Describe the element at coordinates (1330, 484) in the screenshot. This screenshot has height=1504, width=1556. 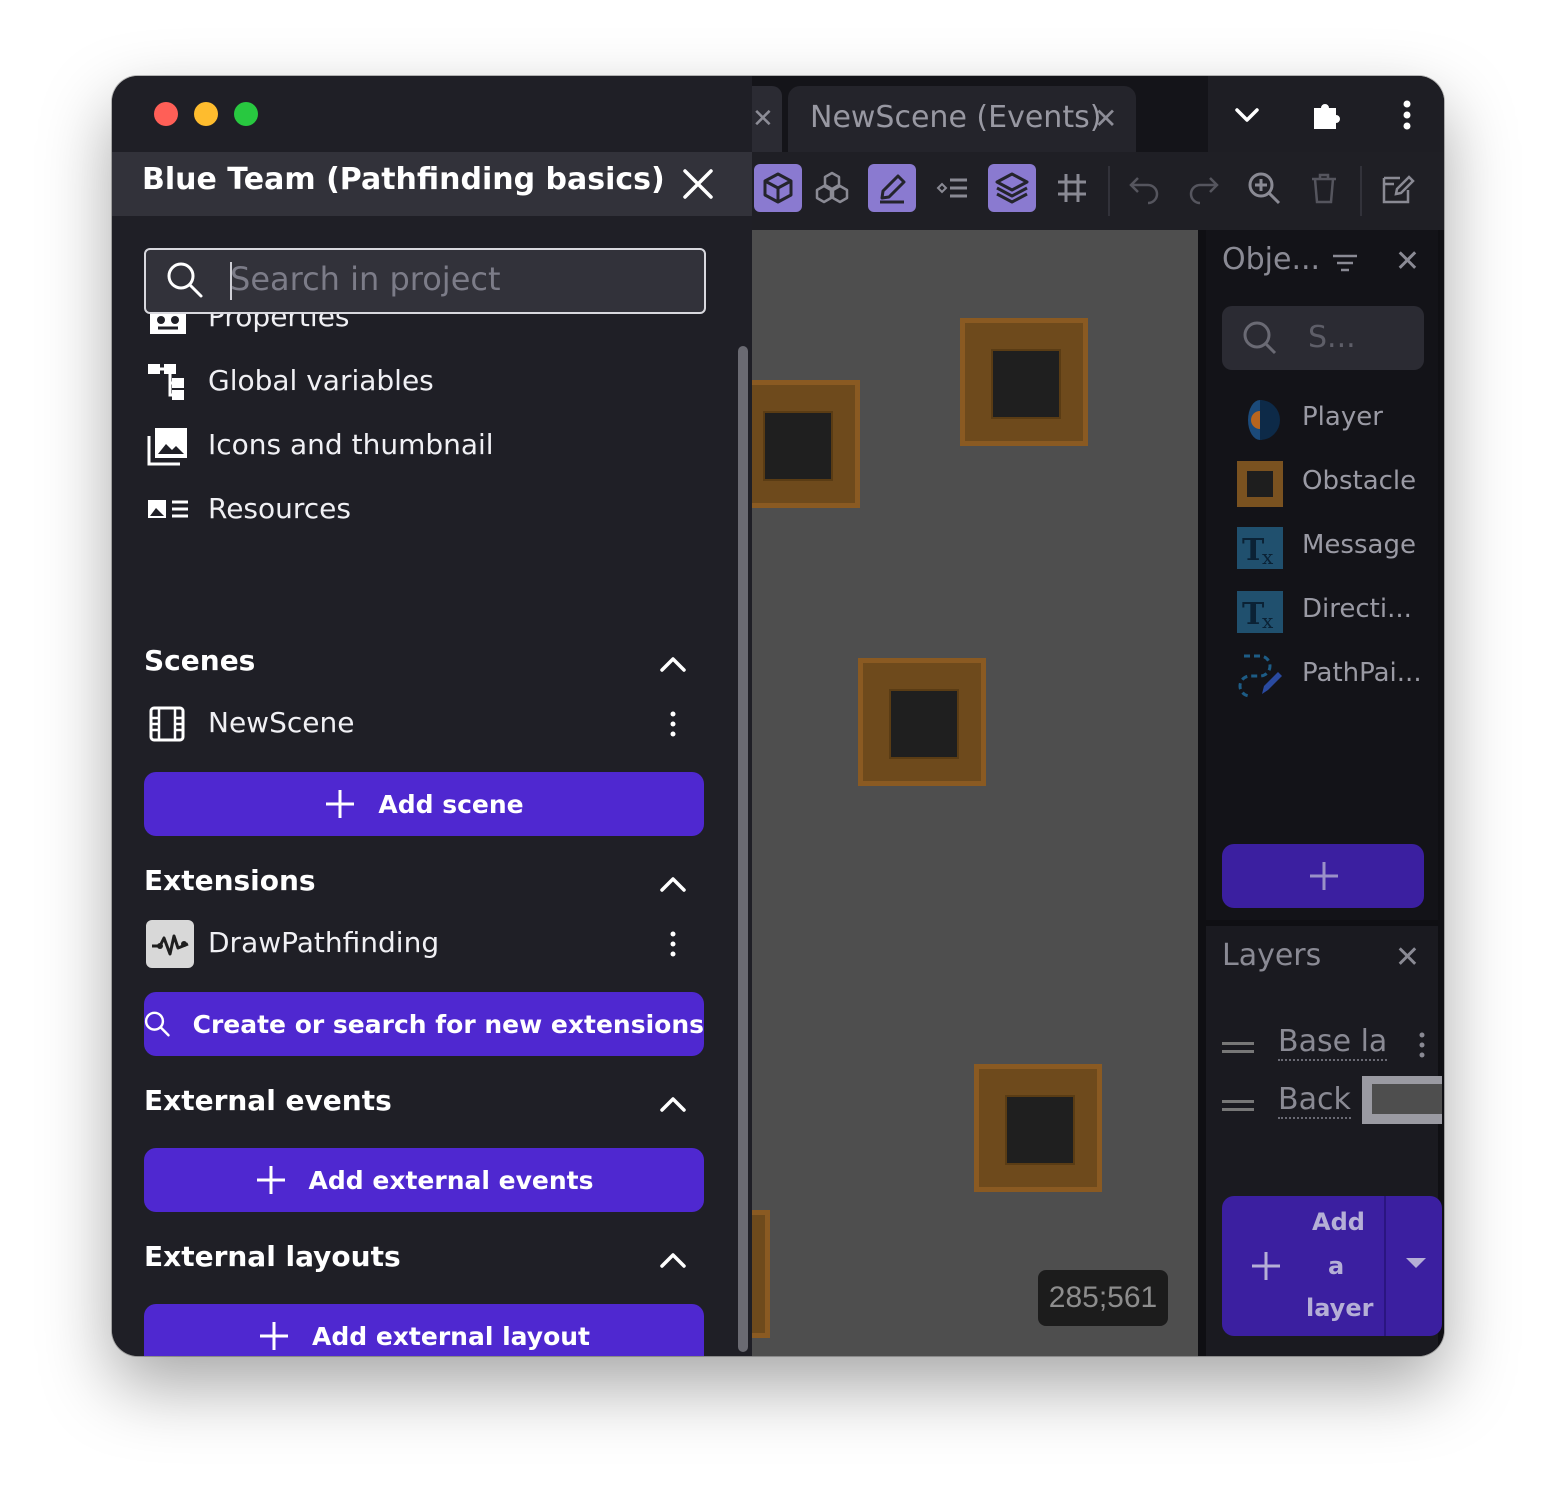
I see `object-item-obstacle: Obstacle` at that location.